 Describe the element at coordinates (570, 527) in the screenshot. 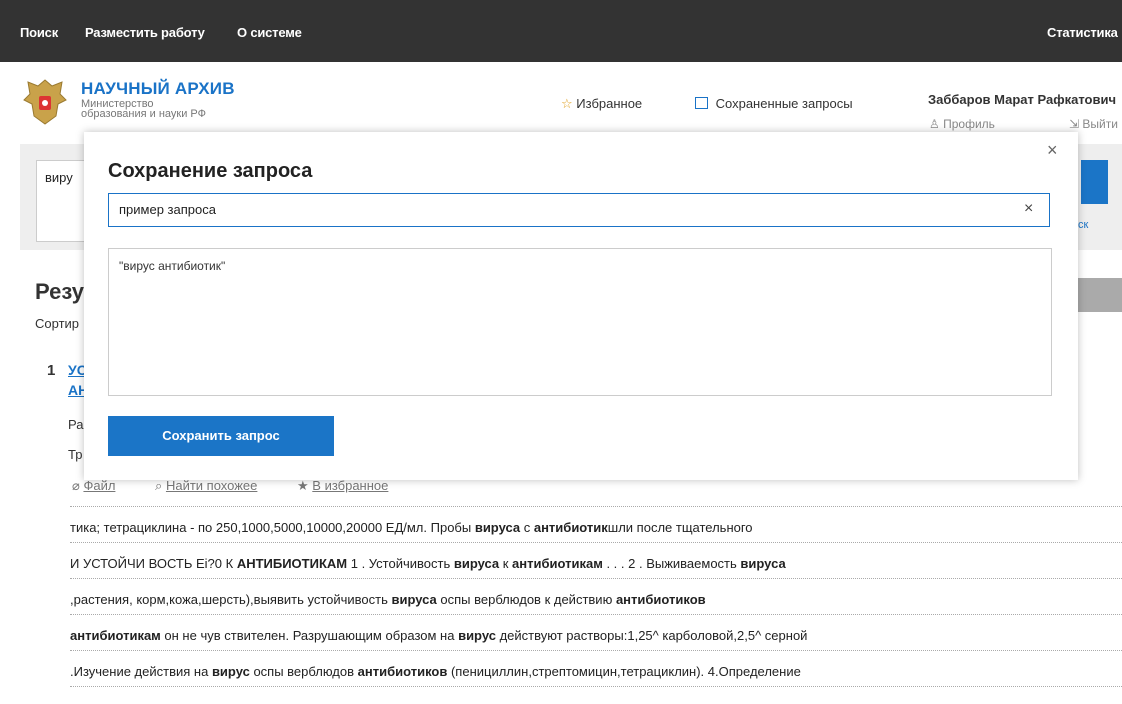

I see `highlighted-term: антибиотик` at that location.